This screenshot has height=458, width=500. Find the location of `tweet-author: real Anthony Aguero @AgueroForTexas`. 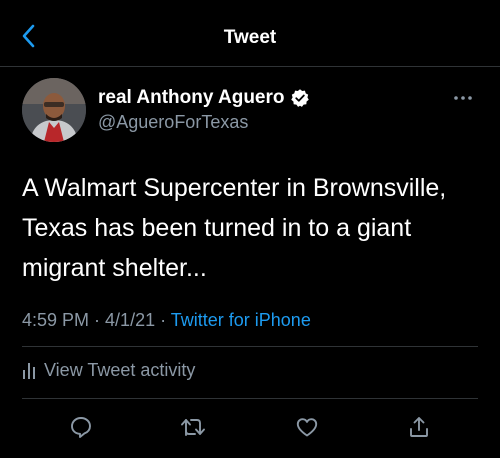

tweet-author: real Anthony Aguero @AgueroForTexas is located at coordinates (250, 110).